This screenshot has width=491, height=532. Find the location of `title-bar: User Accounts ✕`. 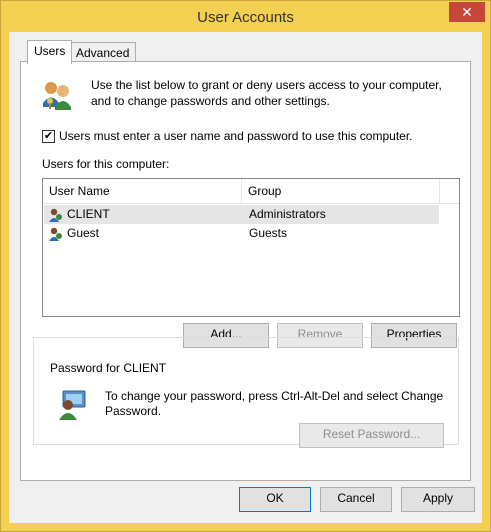

title-bar: User Accounts ✕ is located at coordinates (245, 16).